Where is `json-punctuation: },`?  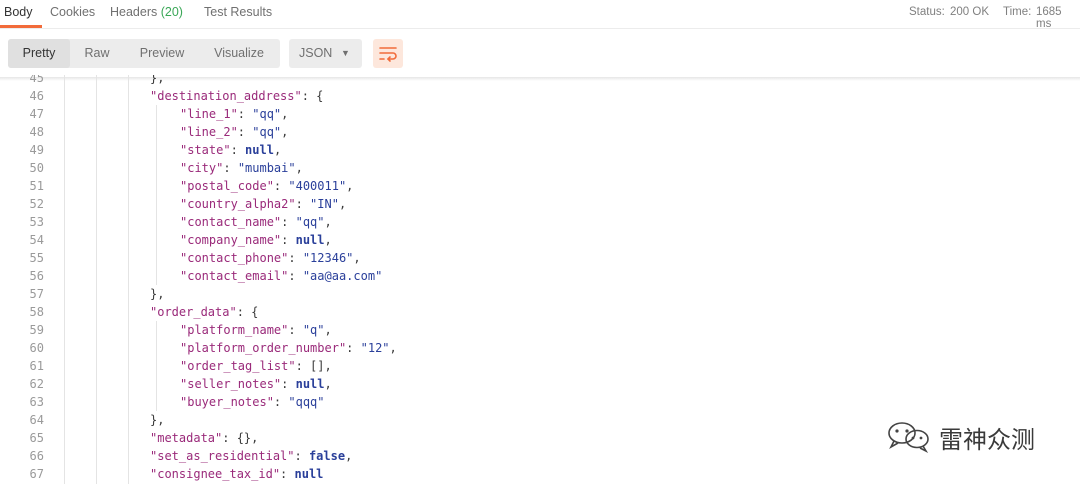
json-punctuation: }, is located at coordinates (157, 294).